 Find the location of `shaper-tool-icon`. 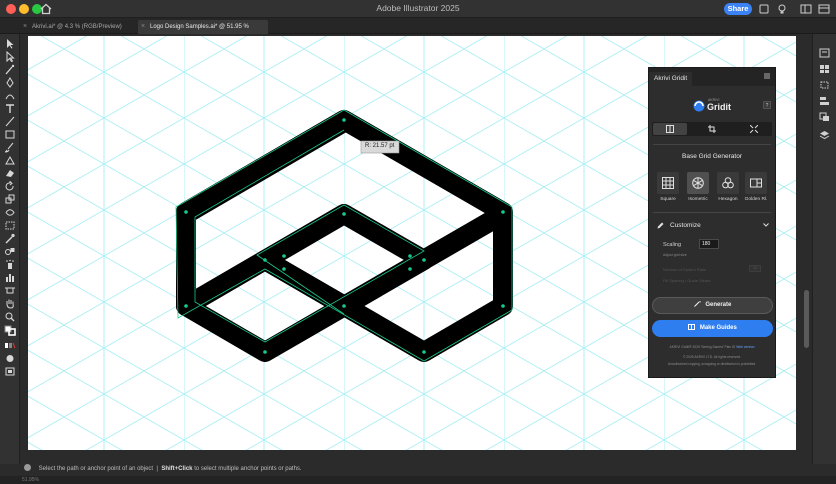

shaper-tool-icon is located at coordinates (10, 160).